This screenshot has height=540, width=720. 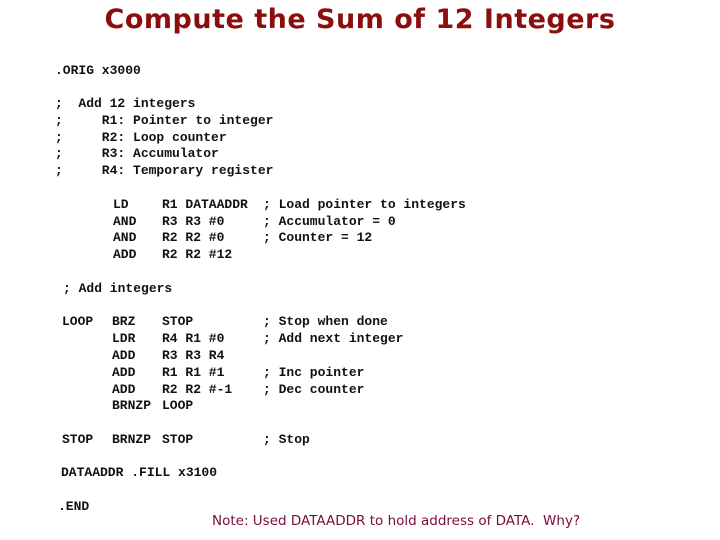 What do you see at coordinates (193, 221) in the screenshot?
I see `operands: R3 R3 #0` at bounding box center [193, 221].